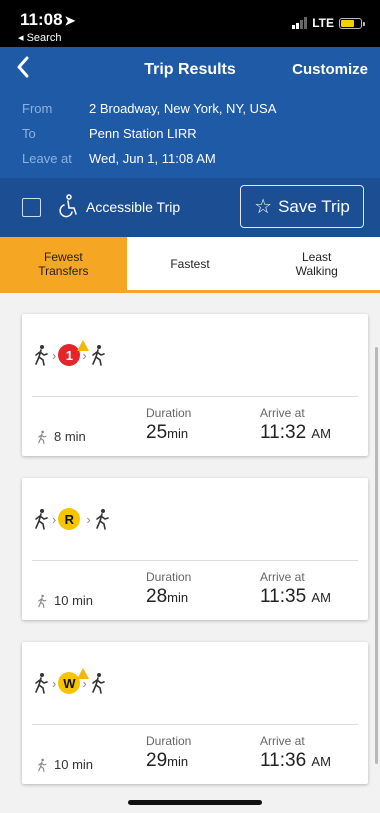 Image resolution: width=380 pixels, height=813 pixels. I want to click on network-label: LTE, so click(323, 23).